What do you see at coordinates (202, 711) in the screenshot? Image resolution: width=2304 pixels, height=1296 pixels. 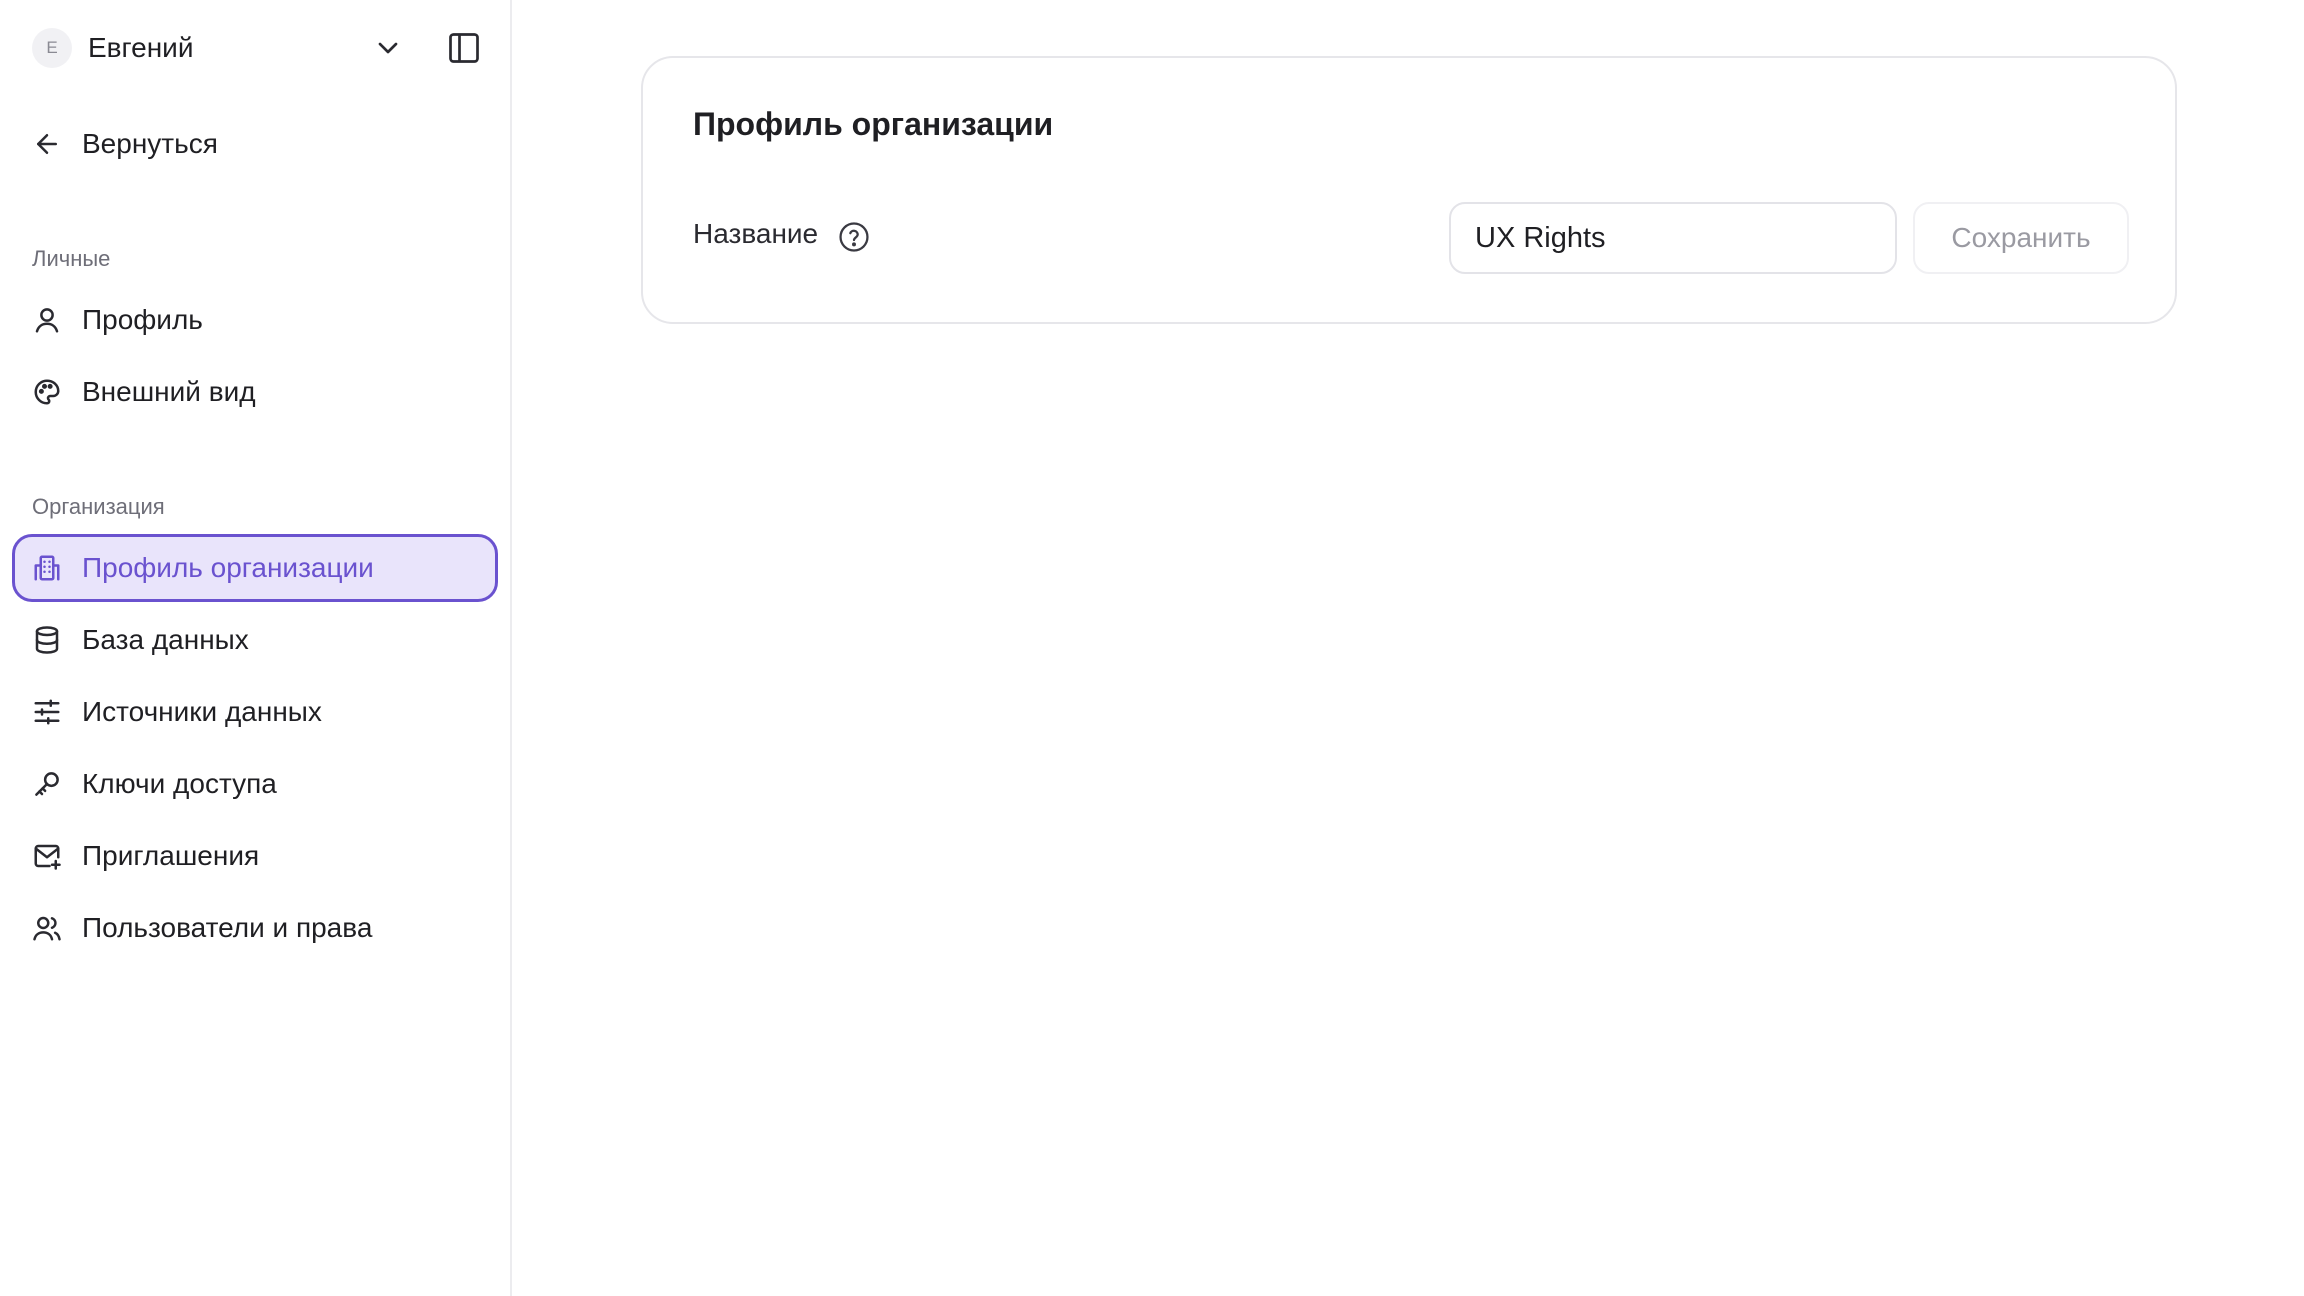 I see `sidebar-item-label: Источники данных` at bounding box center [202, 711].